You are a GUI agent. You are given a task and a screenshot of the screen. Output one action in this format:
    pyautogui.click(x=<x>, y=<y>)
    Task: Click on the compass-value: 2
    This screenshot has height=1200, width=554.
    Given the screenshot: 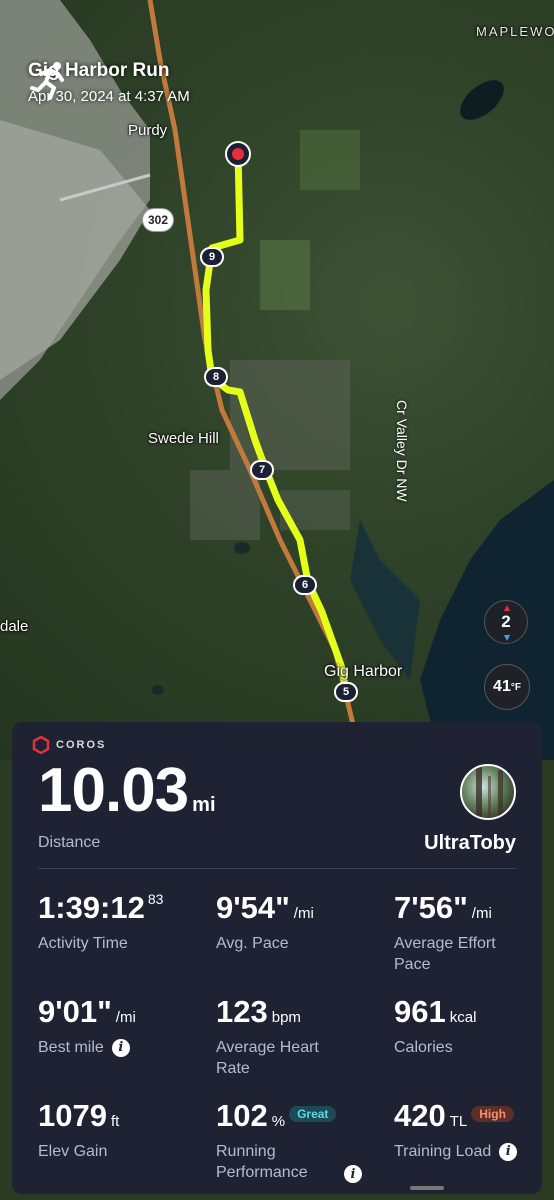 What is the action you would take?
    pyautogui.click(x=506, y=621)
    